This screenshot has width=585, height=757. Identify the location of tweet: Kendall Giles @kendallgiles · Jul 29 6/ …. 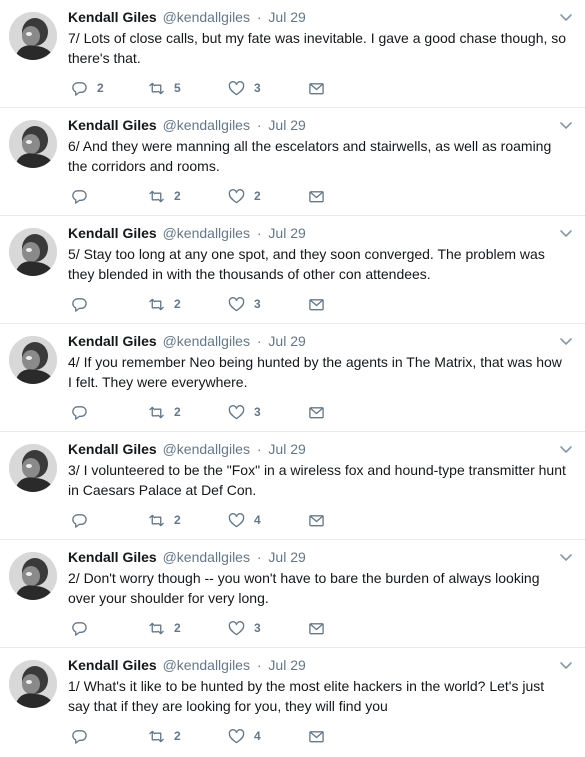
(292, 162).